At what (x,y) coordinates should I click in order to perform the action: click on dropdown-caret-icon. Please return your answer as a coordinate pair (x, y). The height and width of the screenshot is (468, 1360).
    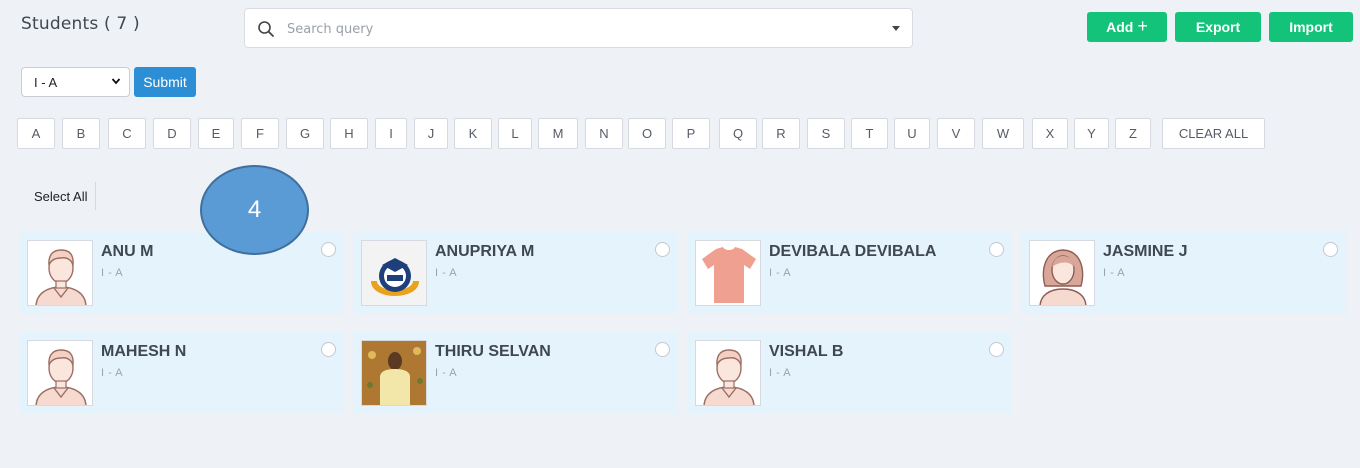
    Looking at the image, I should click on (896, 28).